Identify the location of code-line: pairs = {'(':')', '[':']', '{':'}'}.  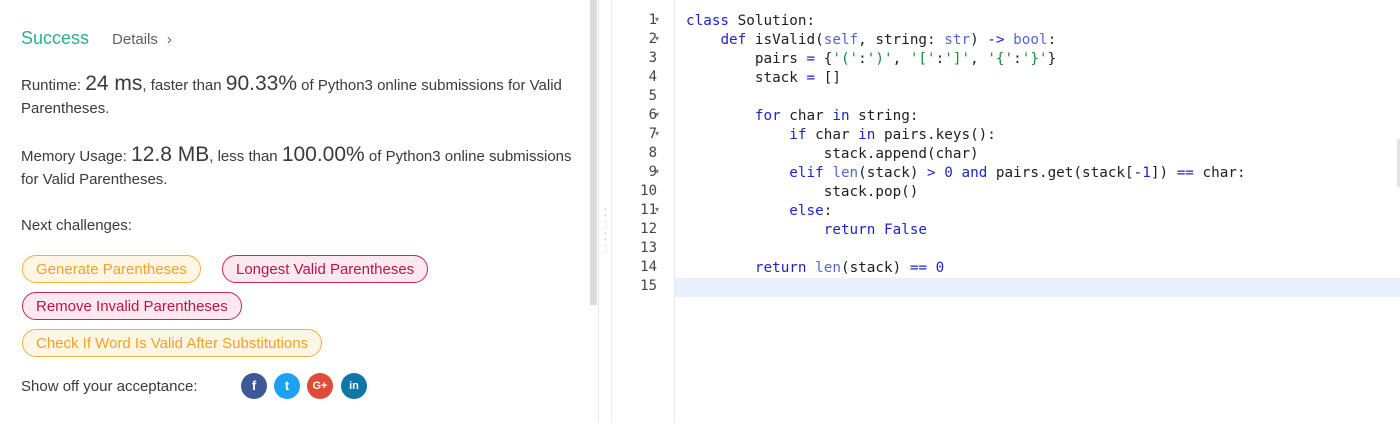
(871, 59).